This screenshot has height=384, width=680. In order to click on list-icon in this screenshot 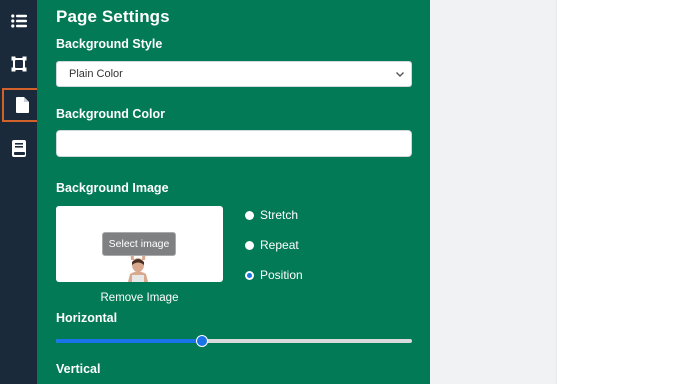, I will do `click(18, 21)`.